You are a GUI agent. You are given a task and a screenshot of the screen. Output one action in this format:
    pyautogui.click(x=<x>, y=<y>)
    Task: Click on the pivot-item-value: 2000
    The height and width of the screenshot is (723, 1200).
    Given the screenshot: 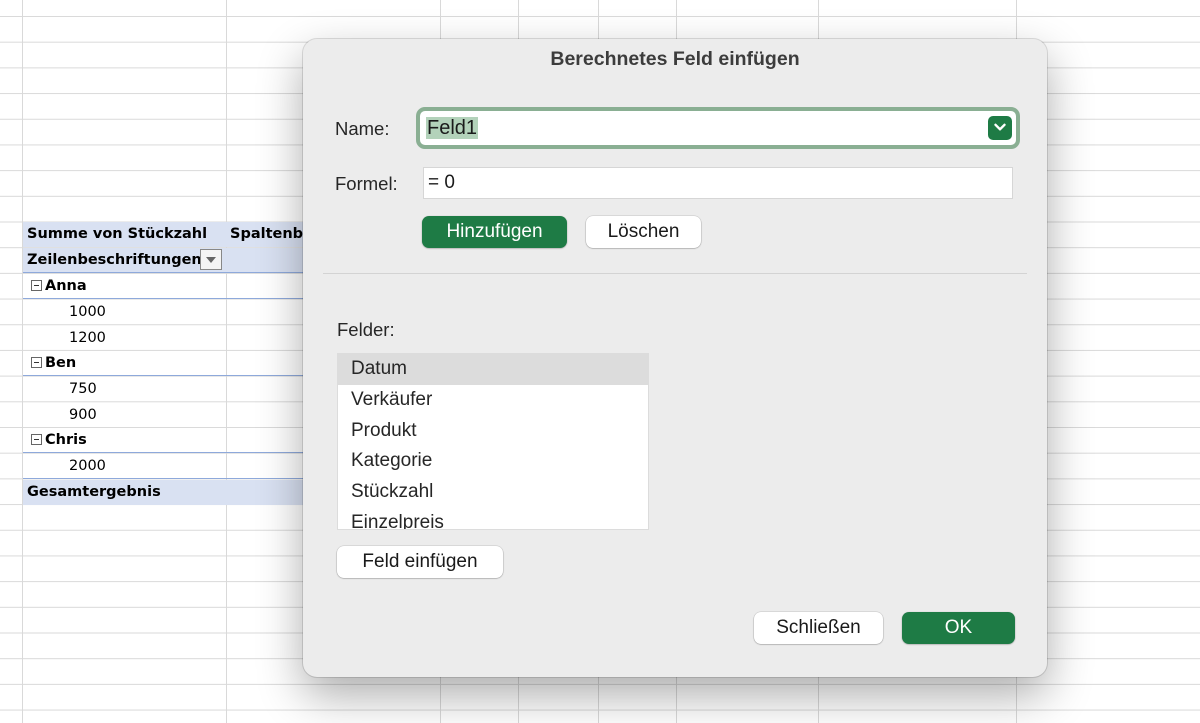 What is the action you would take?
    pyautogui.click(x=87, y=466)
    